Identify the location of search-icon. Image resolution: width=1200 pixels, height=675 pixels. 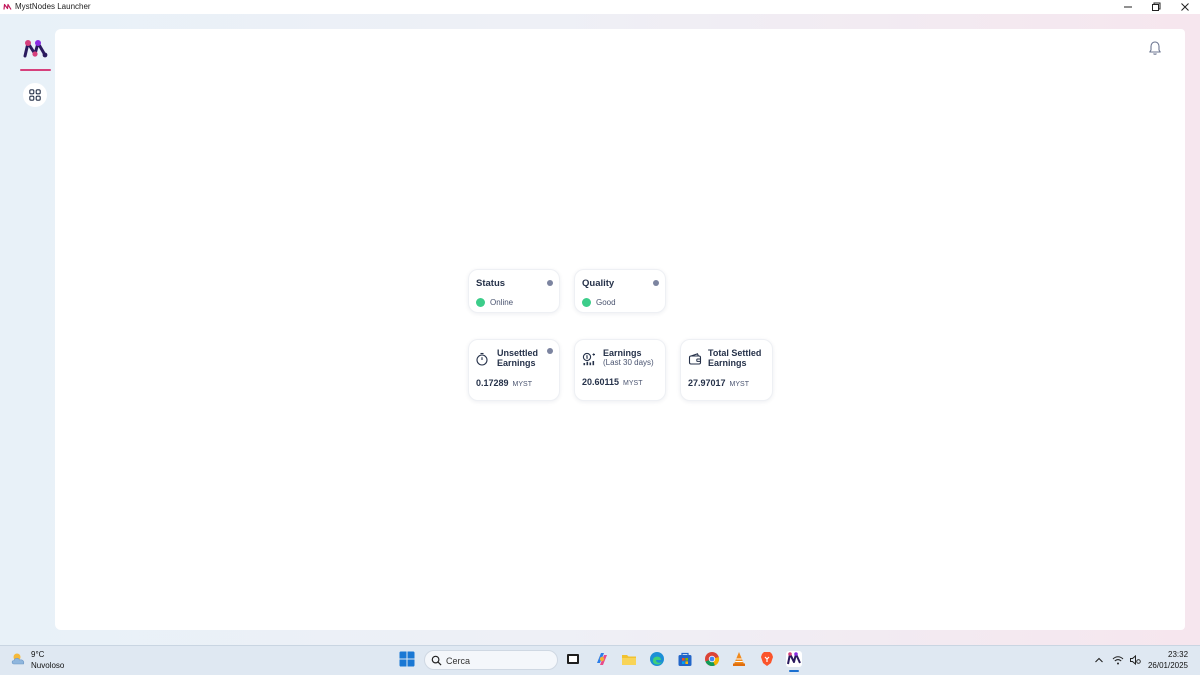
(436, 660).